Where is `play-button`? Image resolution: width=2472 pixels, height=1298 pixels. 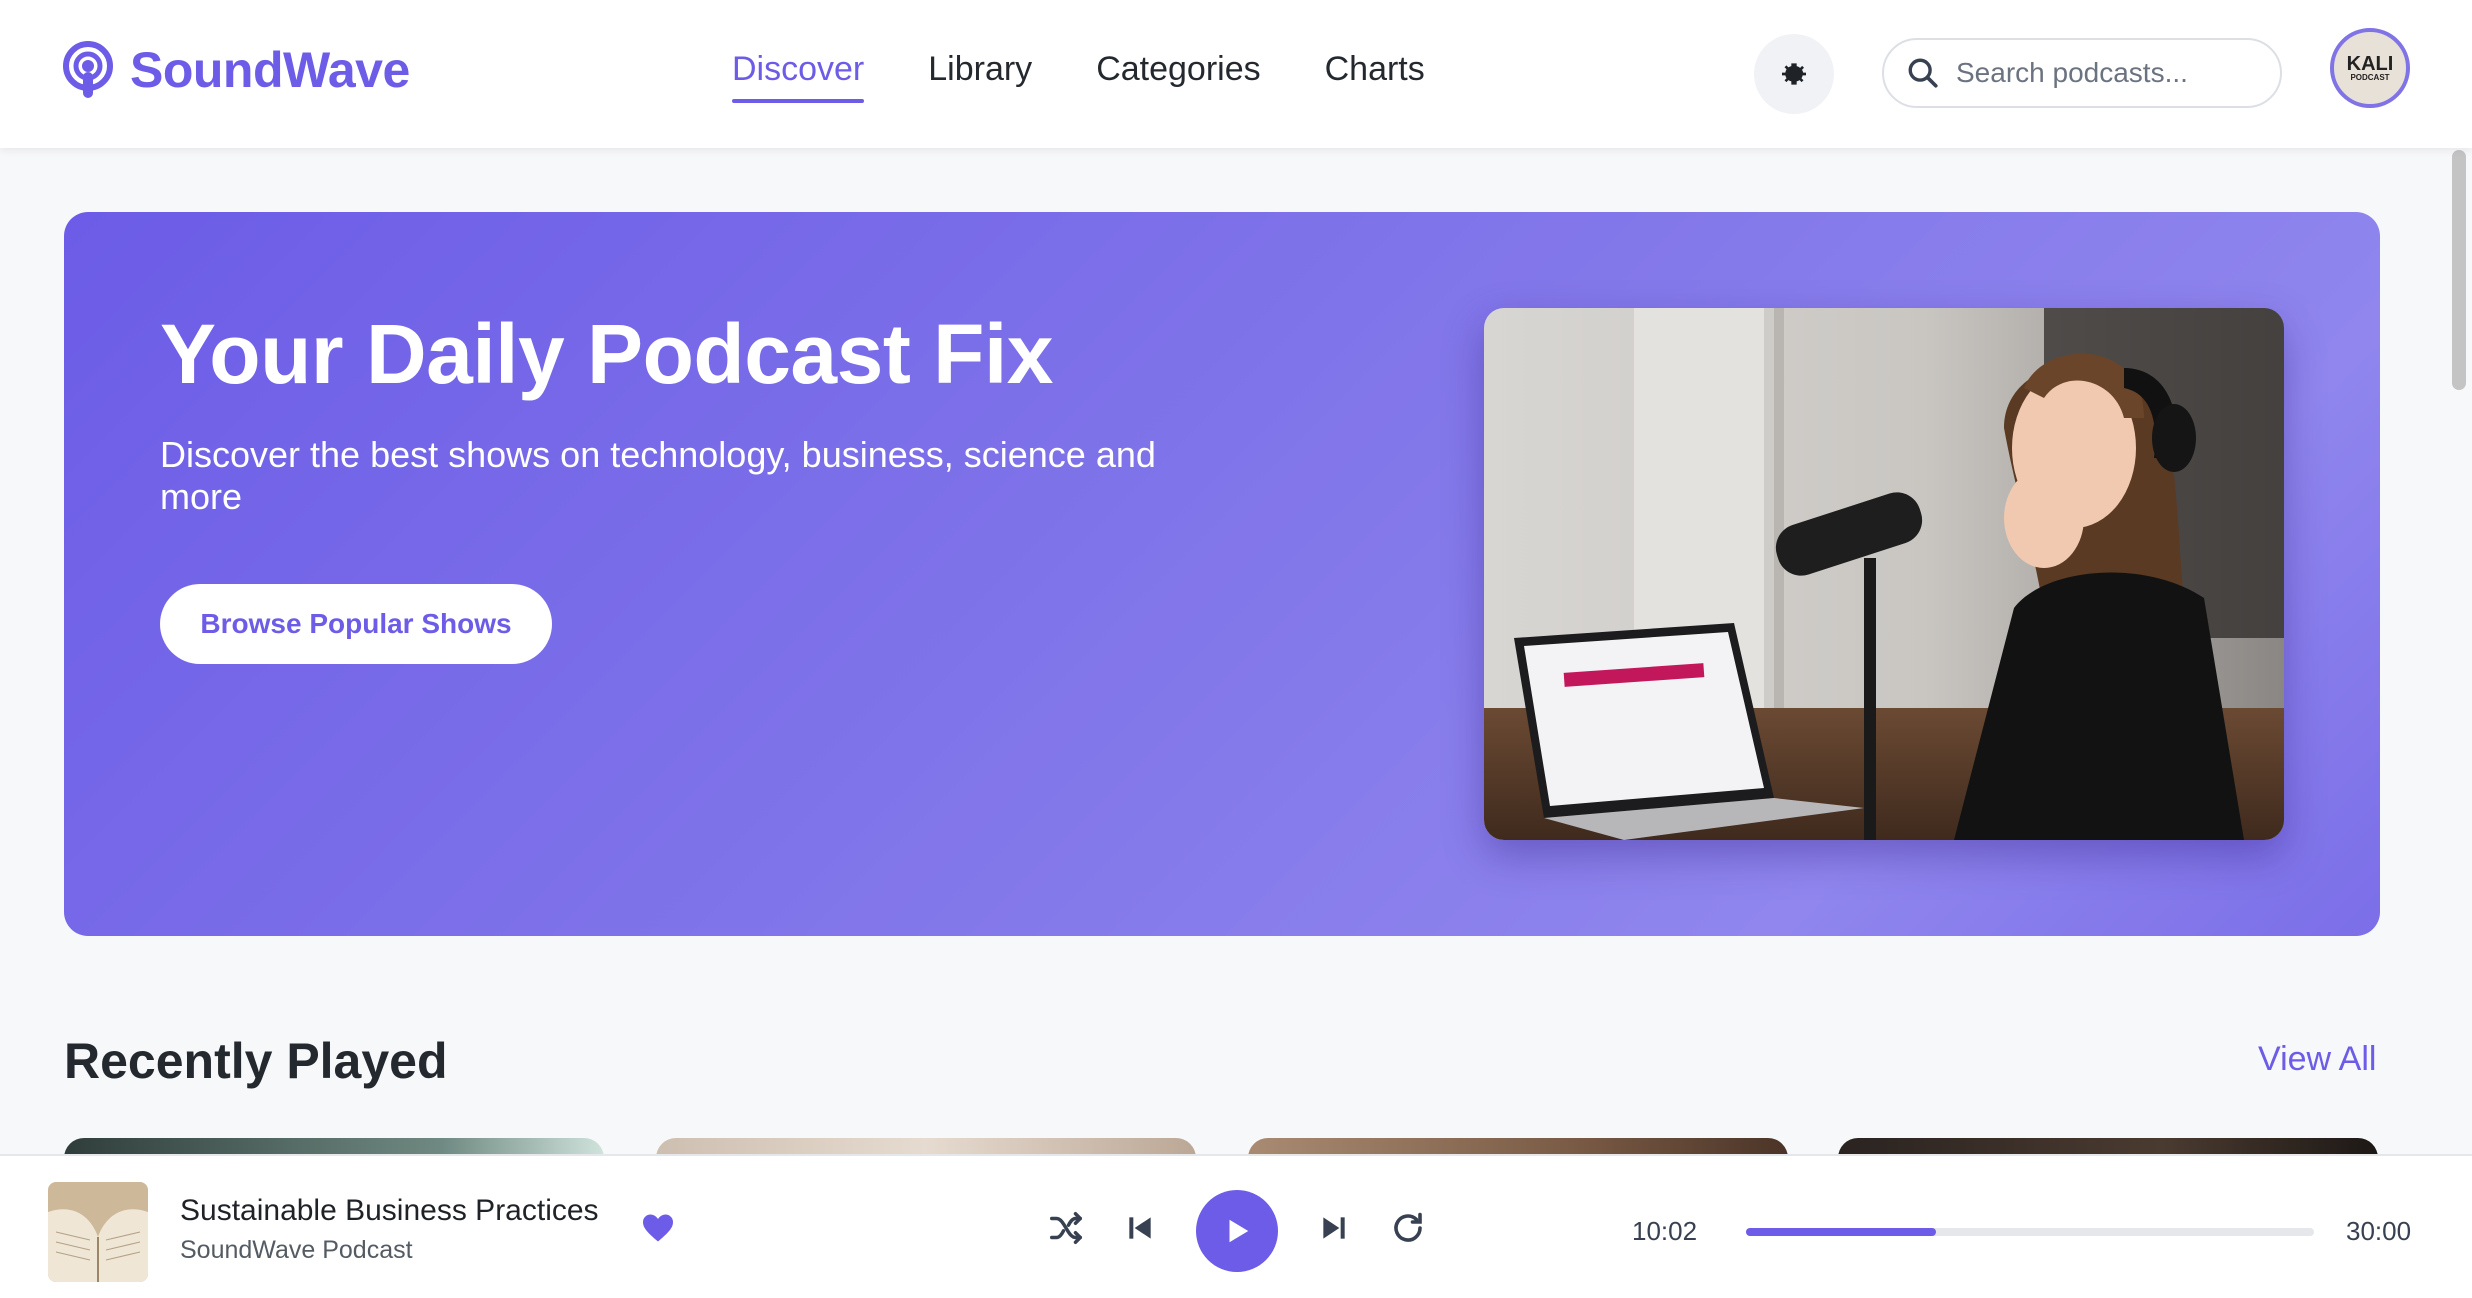
play-button is located at coordinates (1237, 1231).